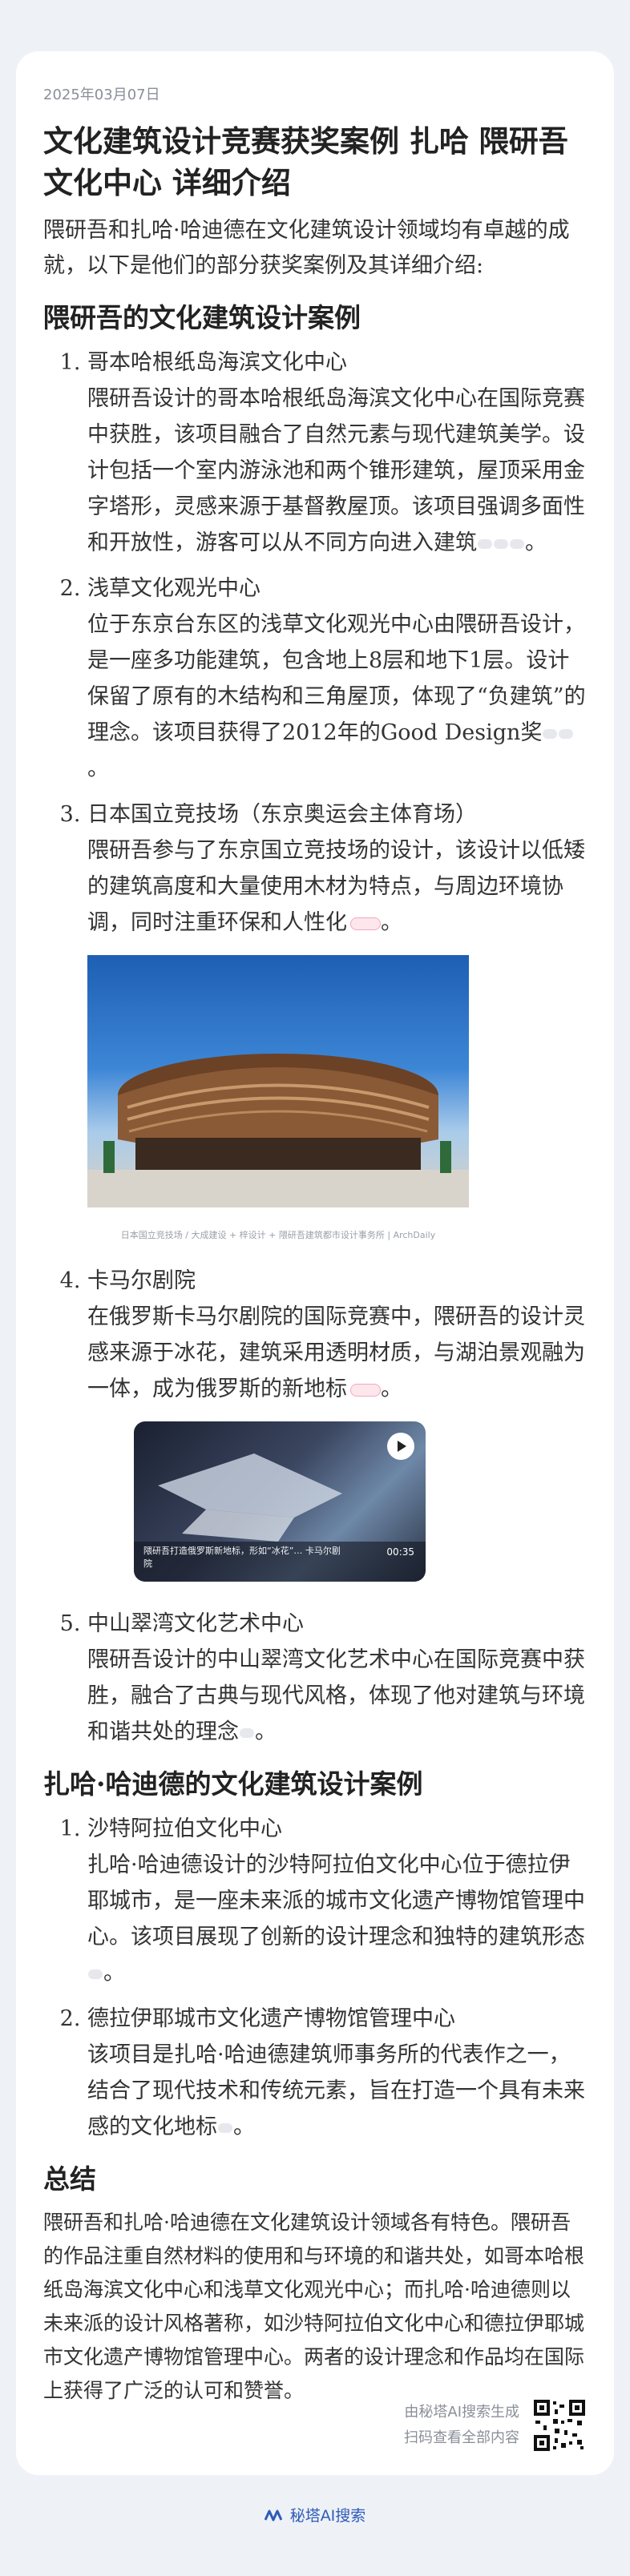 The image size is (630, 2576). I want to click on generated-note: 由秘塔AI搜索生成, so click(461, 2412).